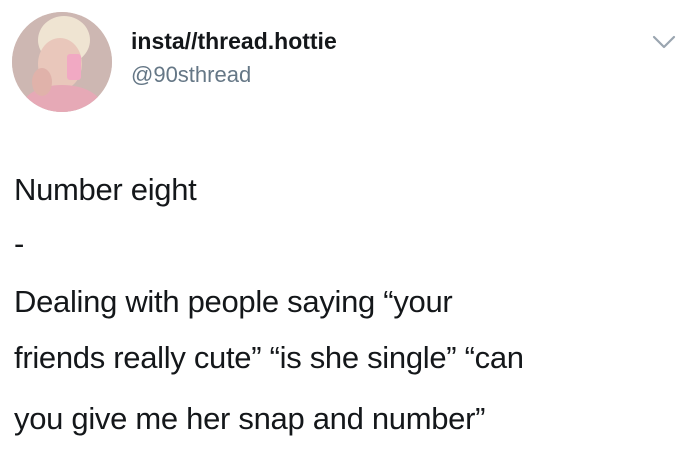 The image size is (700, 469). What do you see at coordinates (19, 243) in the screenshot?
I see `tweet-text-line: -` at bounding box center [19, 243].